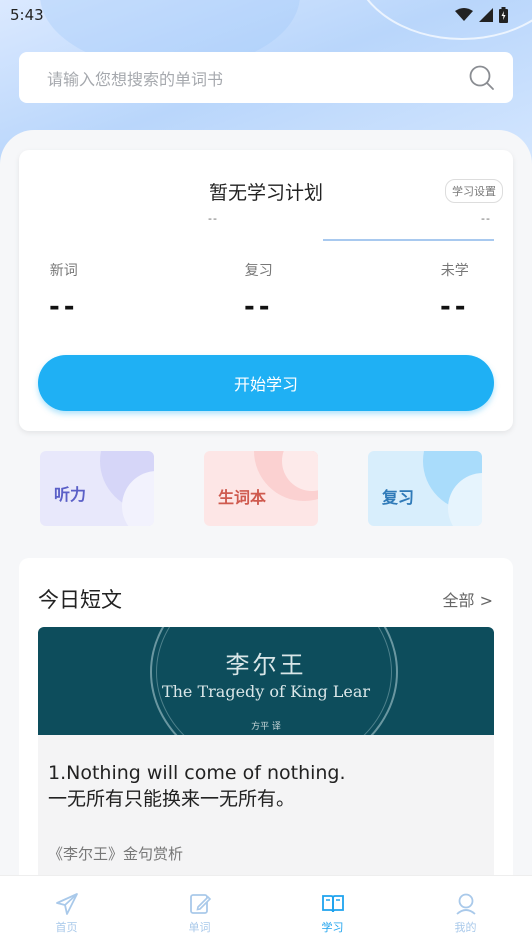 This screenshot has height=946, width=532. What do you see at coordinates (332, 927) in the screenshot?
I see `tab-label: 学习` at bounding box center [332, 927].